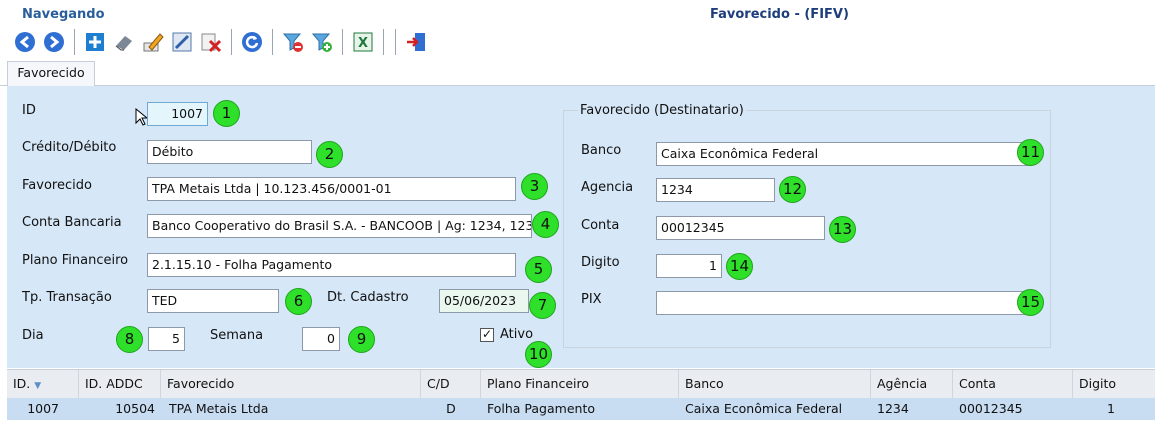 This screenshot has width=1155, height=426. Describe the element at coordinates (662, 110) in the screenshot. I see `destinatario-legend: Favorecido (Destinatario)` at that location.